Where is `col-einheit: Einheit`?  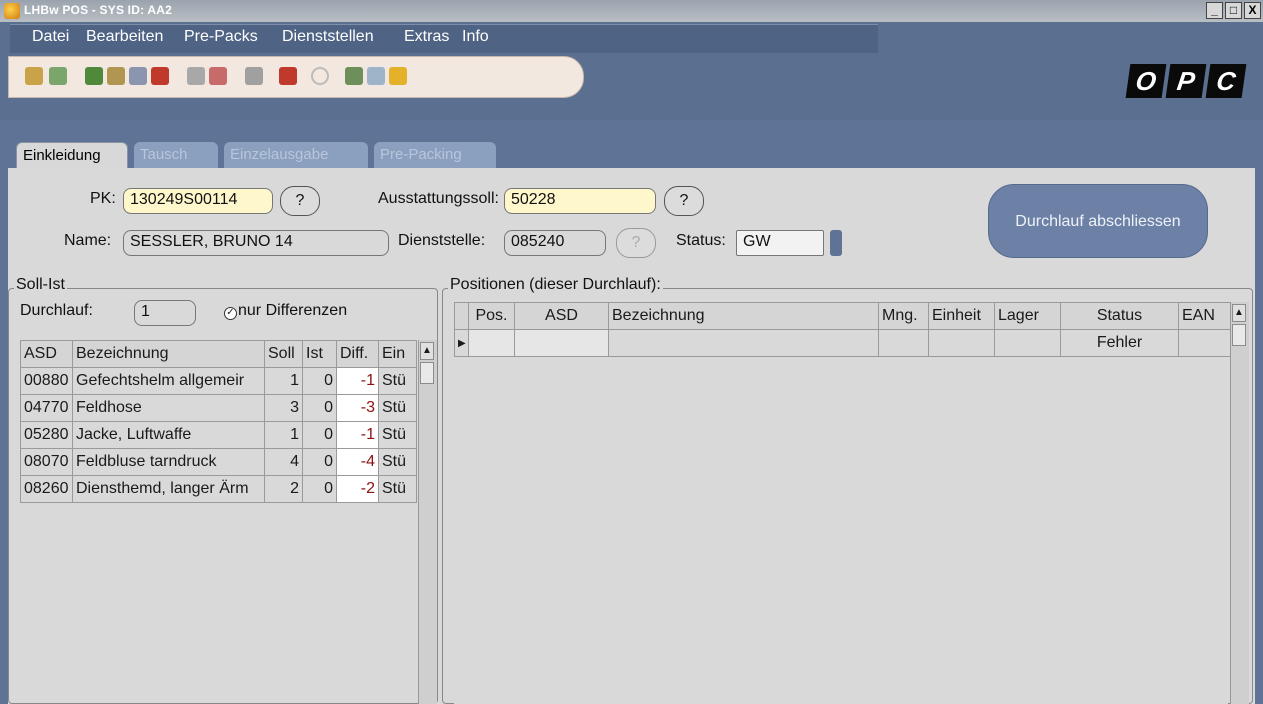
col-einheit: Einheit is located at coordinates (961, 316).